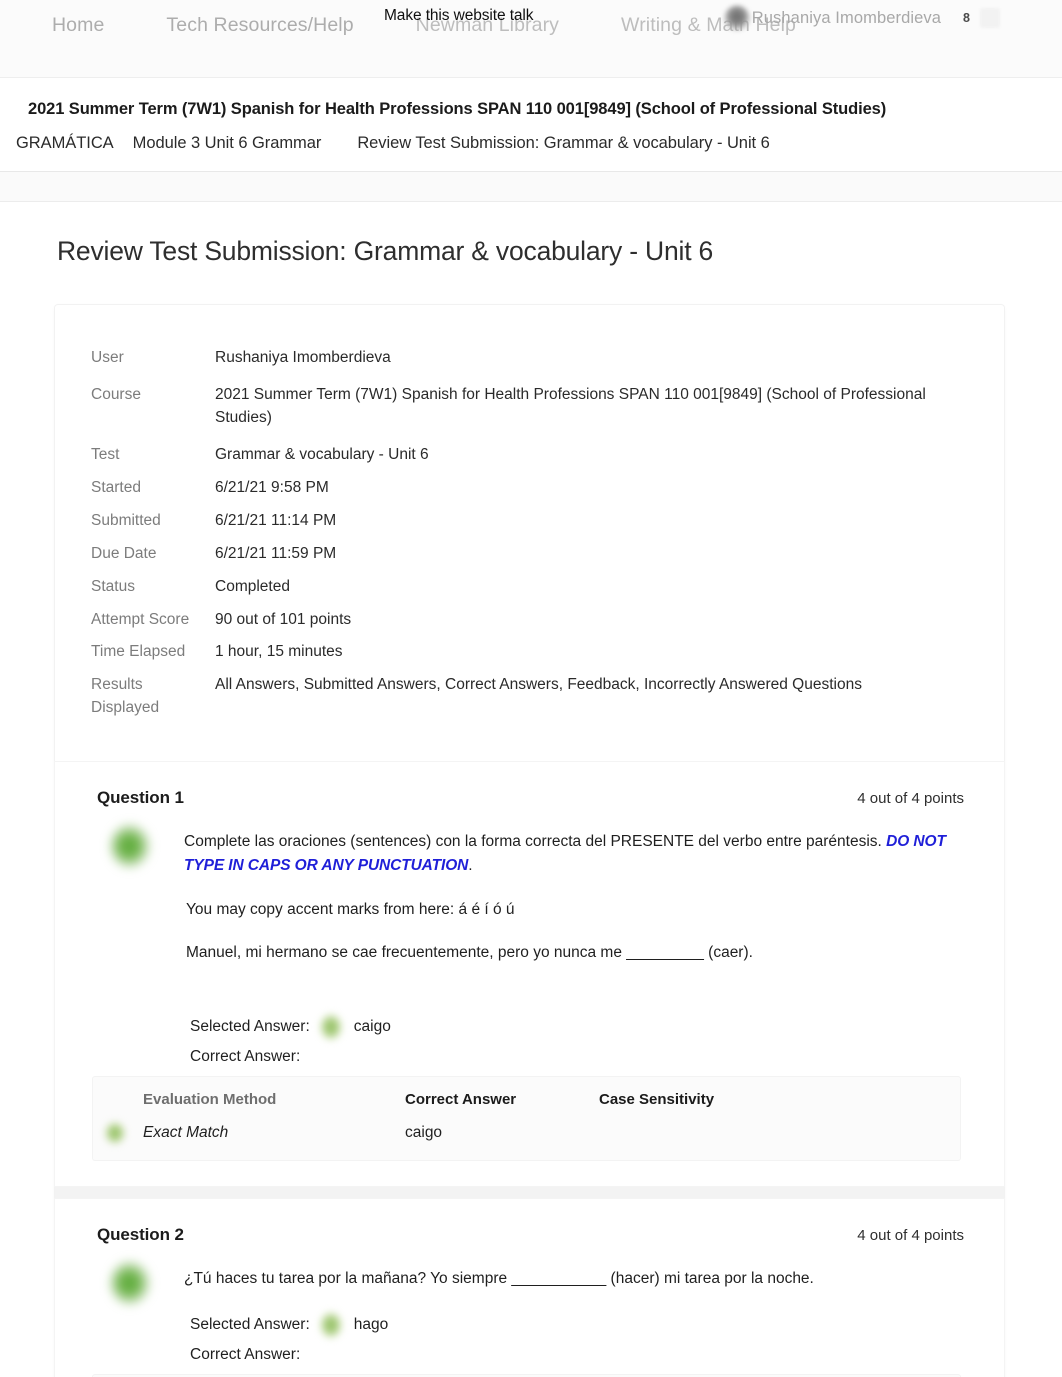 The width and height of the screenshot is (1062, 1377). What do you see at coordinates (125, 696) in the screenshot?
I see `info-label-results-displayed: Results Displayed` at bounding box center [125, 696].